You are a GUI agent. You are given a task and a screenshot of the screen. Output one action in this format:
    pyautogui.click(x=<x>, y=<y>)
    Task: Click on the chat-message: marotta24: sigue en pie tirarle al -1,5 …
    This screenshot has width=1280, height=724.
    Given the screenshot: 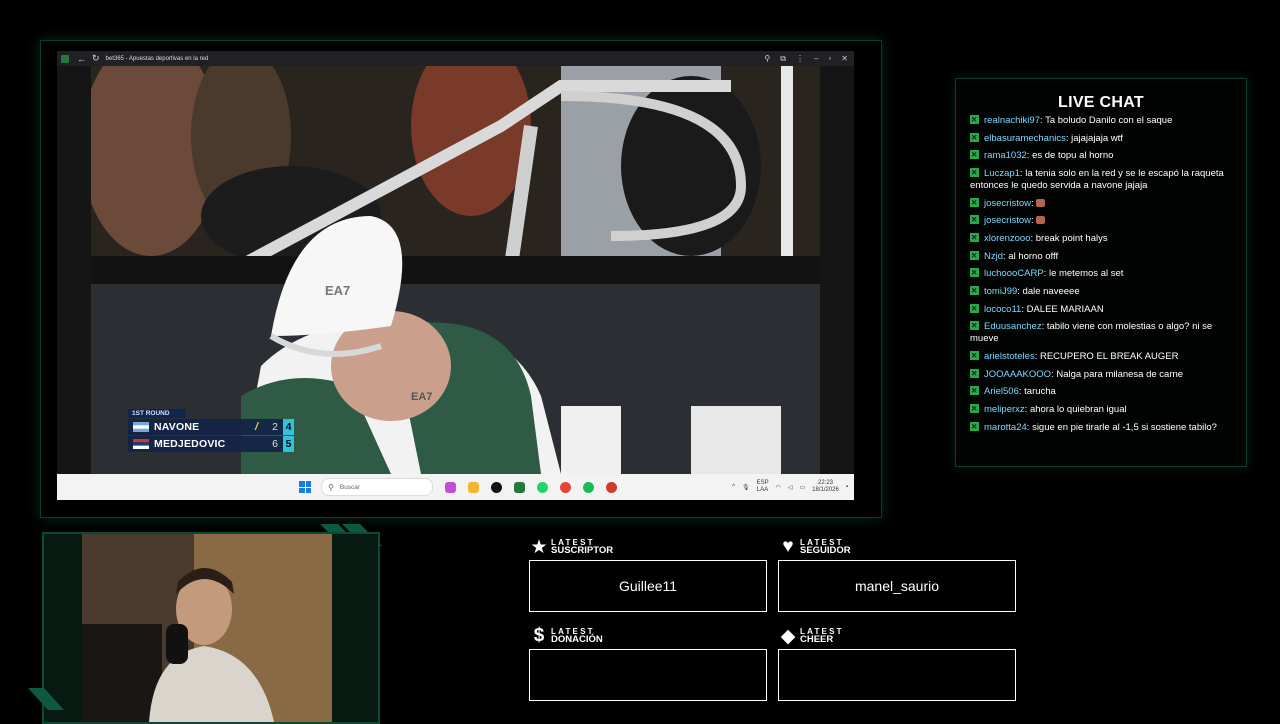 What is the action you would take?
    pyautogui.click(x=1100, y=427)
    